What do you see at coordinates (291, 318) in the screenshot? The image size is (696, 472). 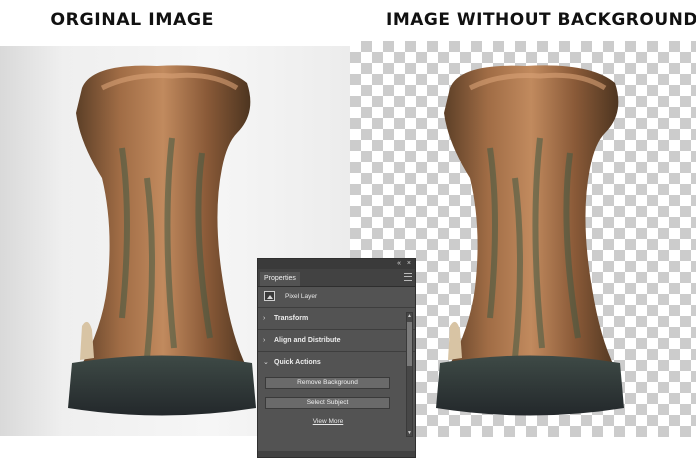 I see `section-label: Transform` at bounding box center [291, 318].